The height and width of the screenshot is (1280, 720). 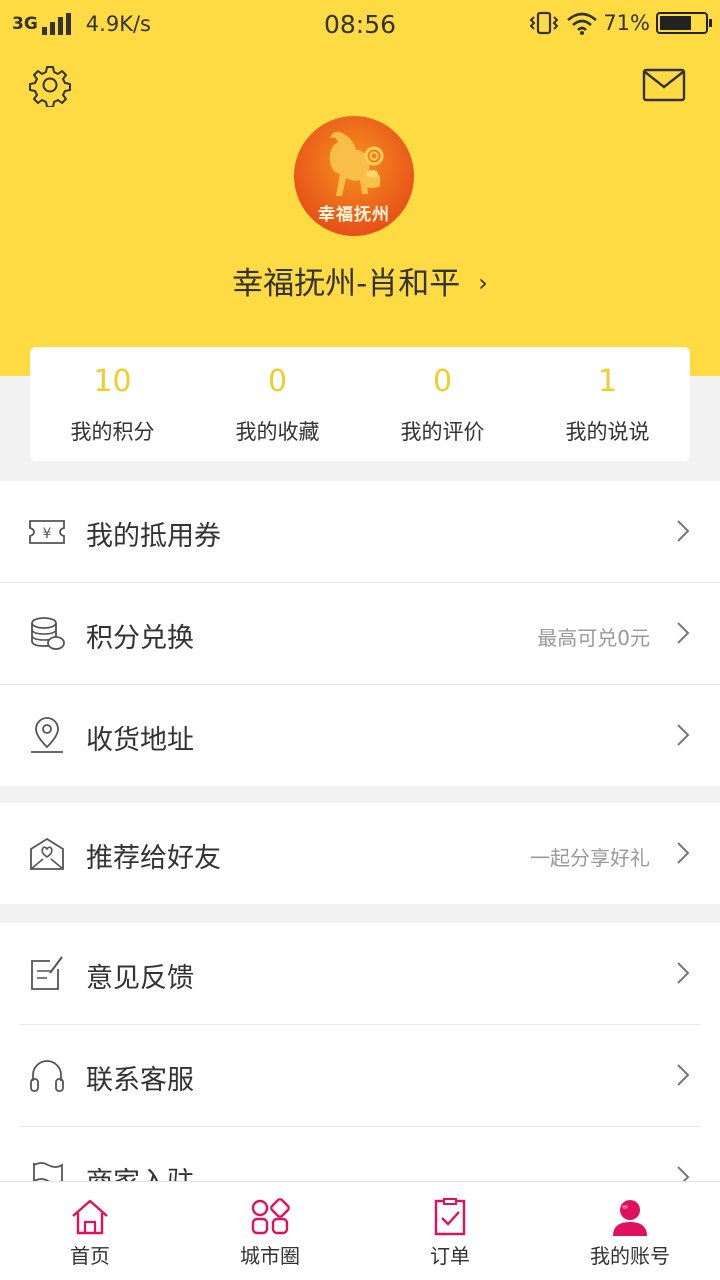 I want to click on status-bar: 3G 4.9K/s 08:56 71%, so click(x=360, y=24).